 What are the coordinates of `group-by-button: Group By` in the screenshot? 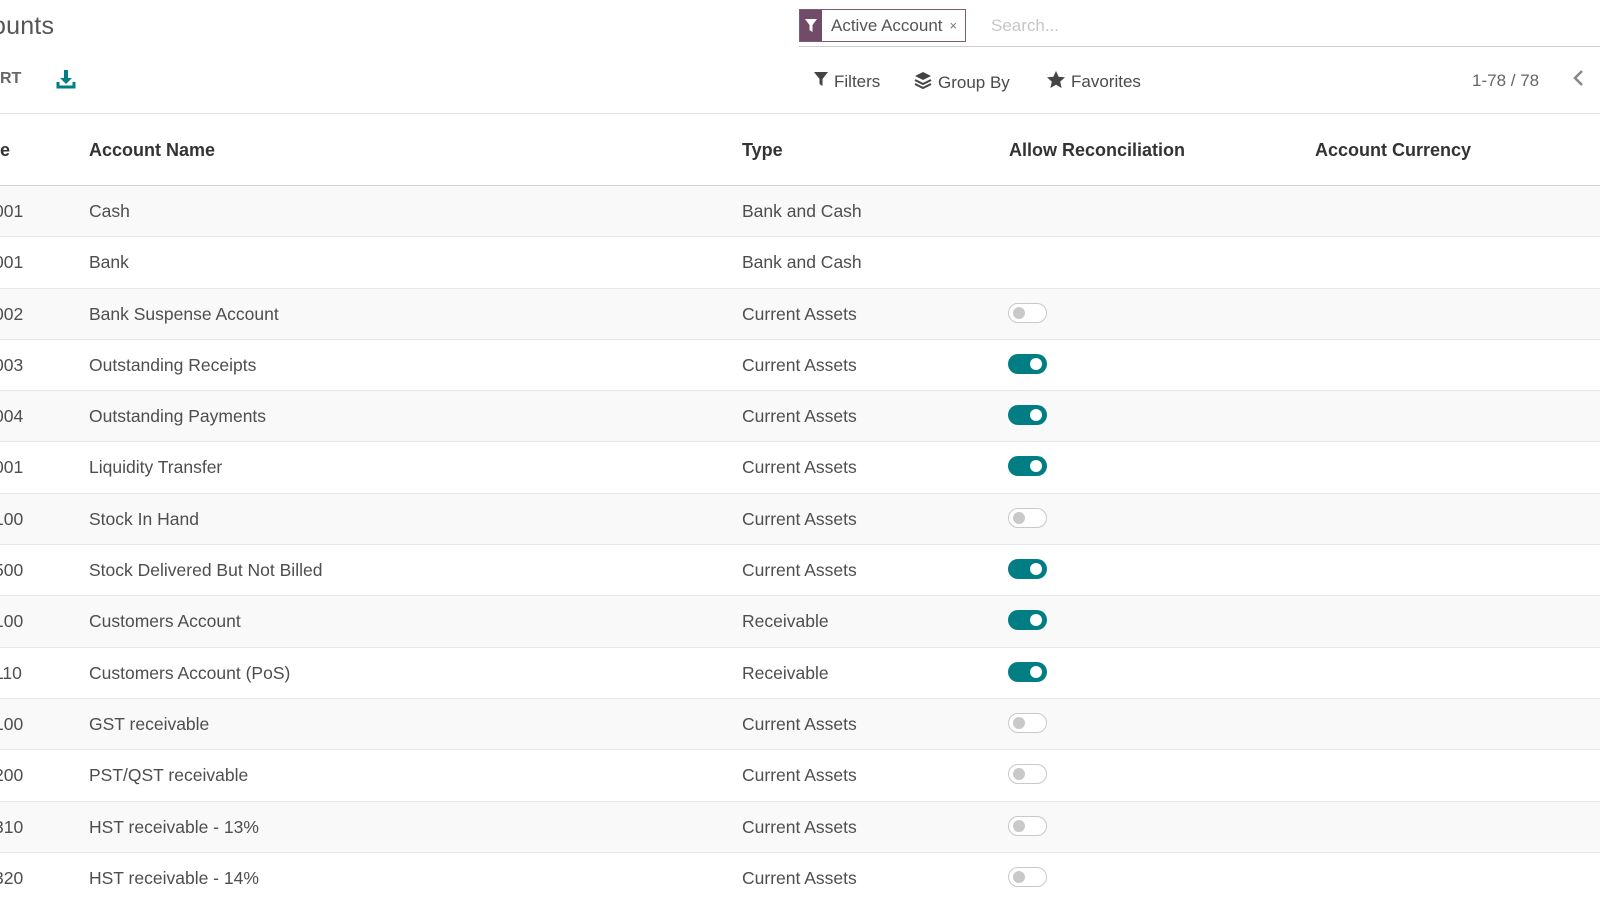 It's located at (962, 82).